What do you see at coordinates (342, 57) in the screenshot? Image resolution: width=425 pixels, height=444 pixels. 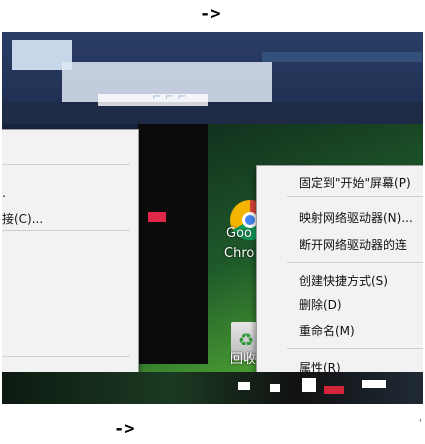 I see `window-fragment` at bounding box center [342, 57].